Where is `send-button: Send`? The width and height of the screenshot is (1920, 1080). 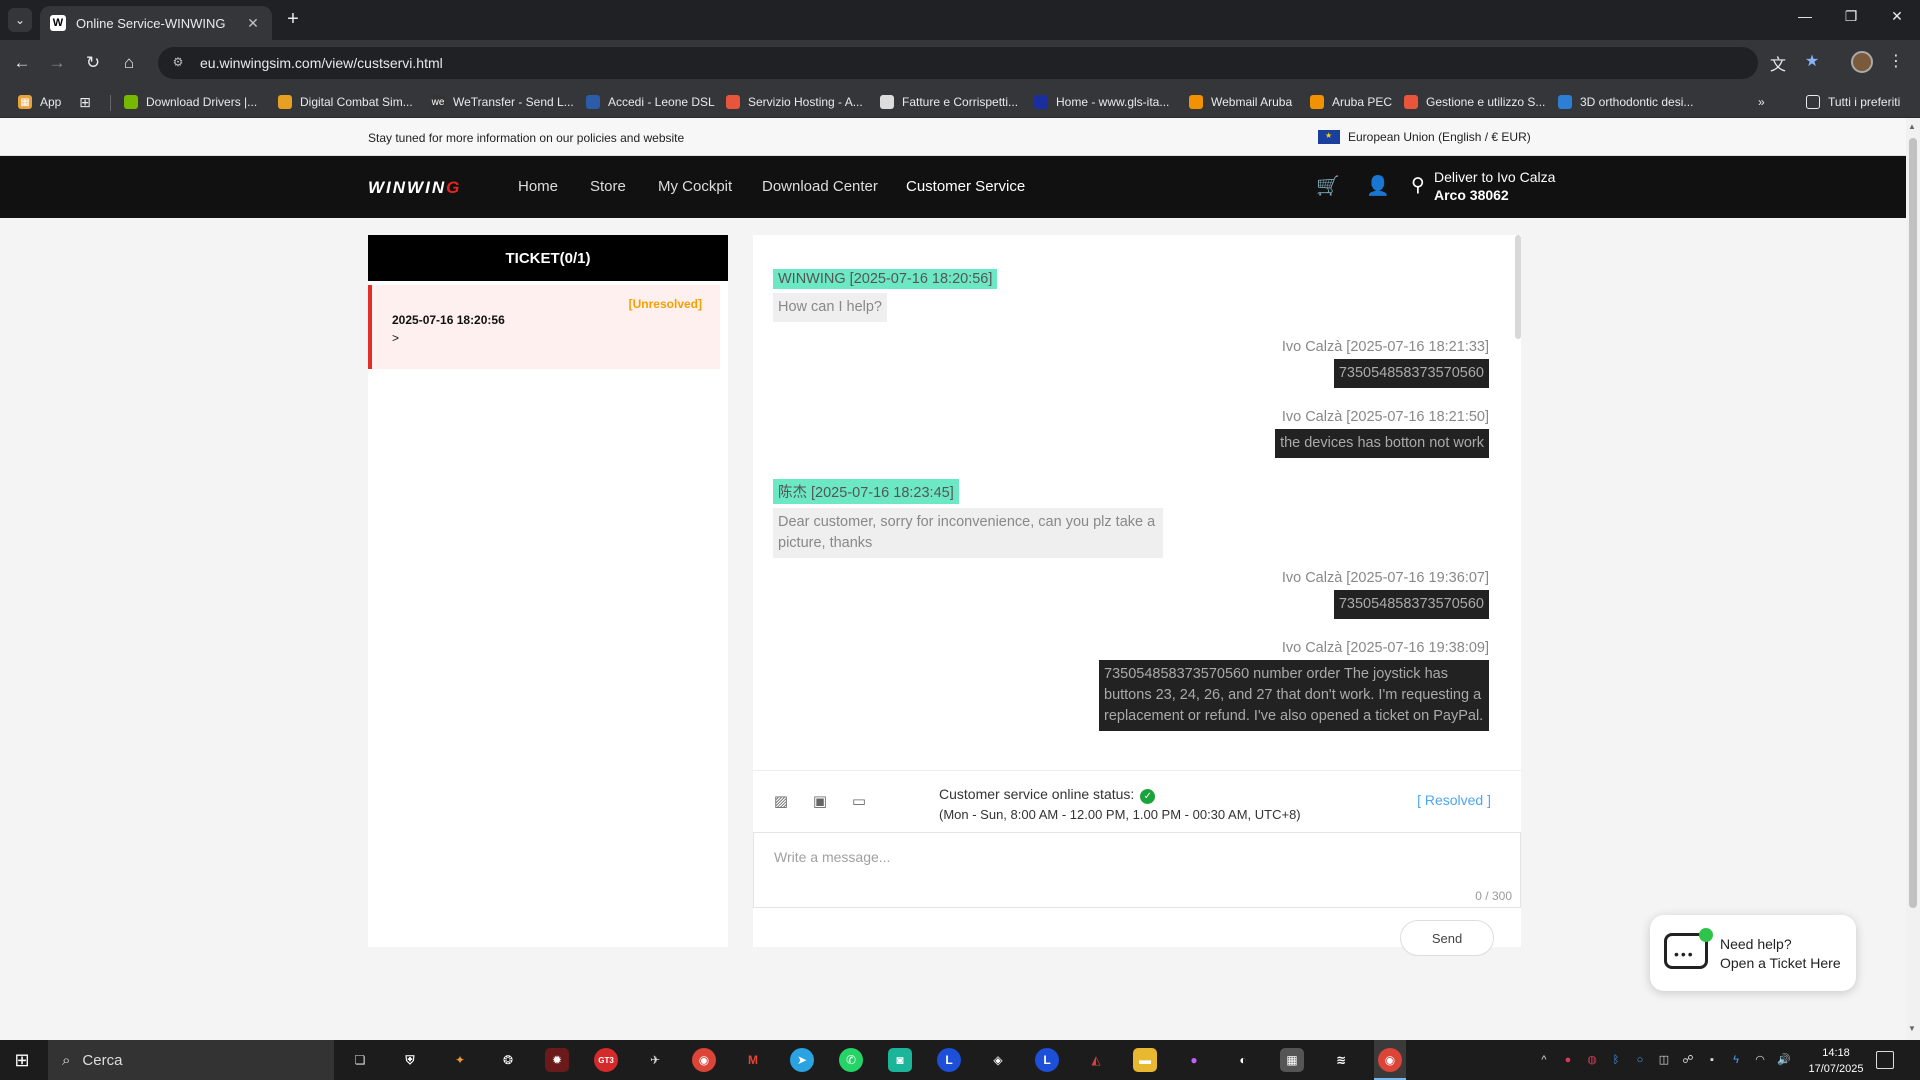
send-button: Send is located at coordinates (1447, 938).